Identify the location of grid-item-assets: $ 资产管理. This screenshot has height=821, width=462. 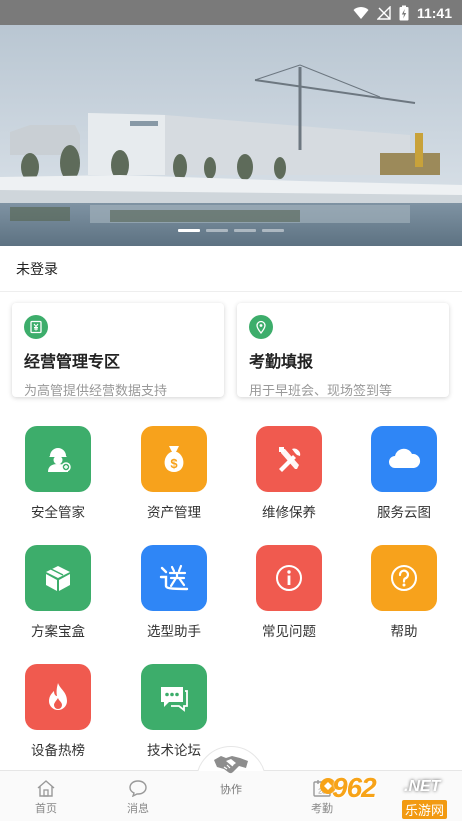
(174, 476).